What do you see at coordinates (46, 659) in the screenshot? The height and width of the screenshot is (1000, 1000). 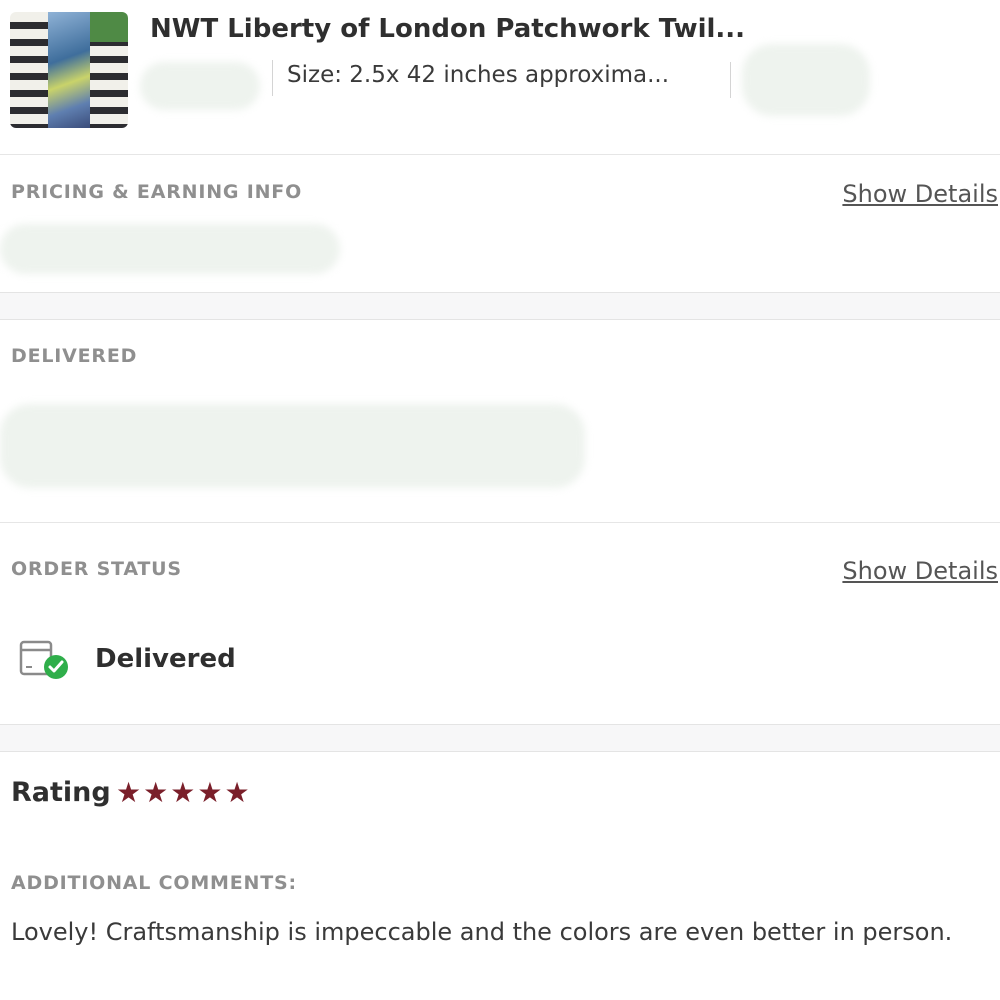 I see `package-delivered-icon` at bounding box center [46, 659].